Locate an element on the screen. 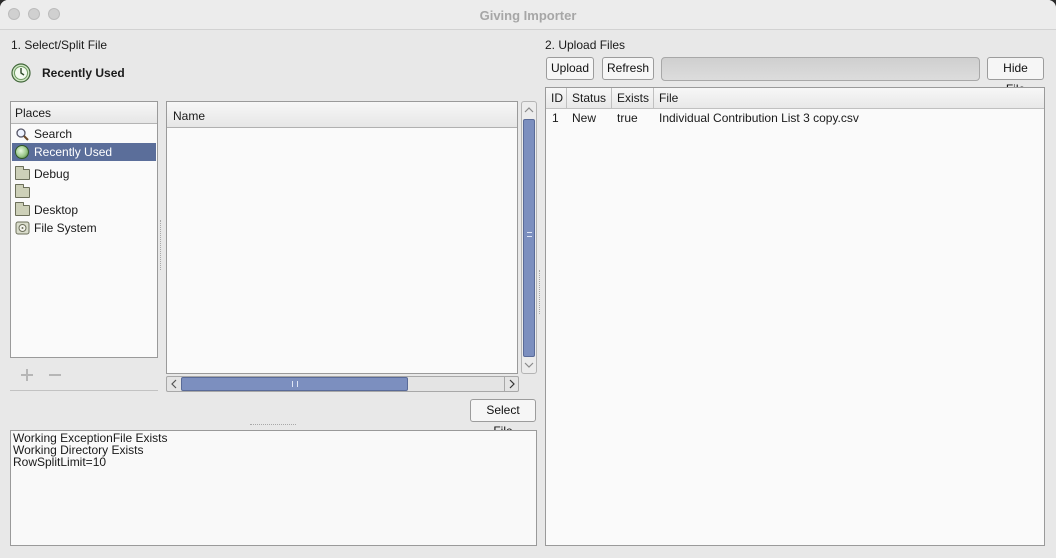  places-header: Places is located at coordinates (84, 113).